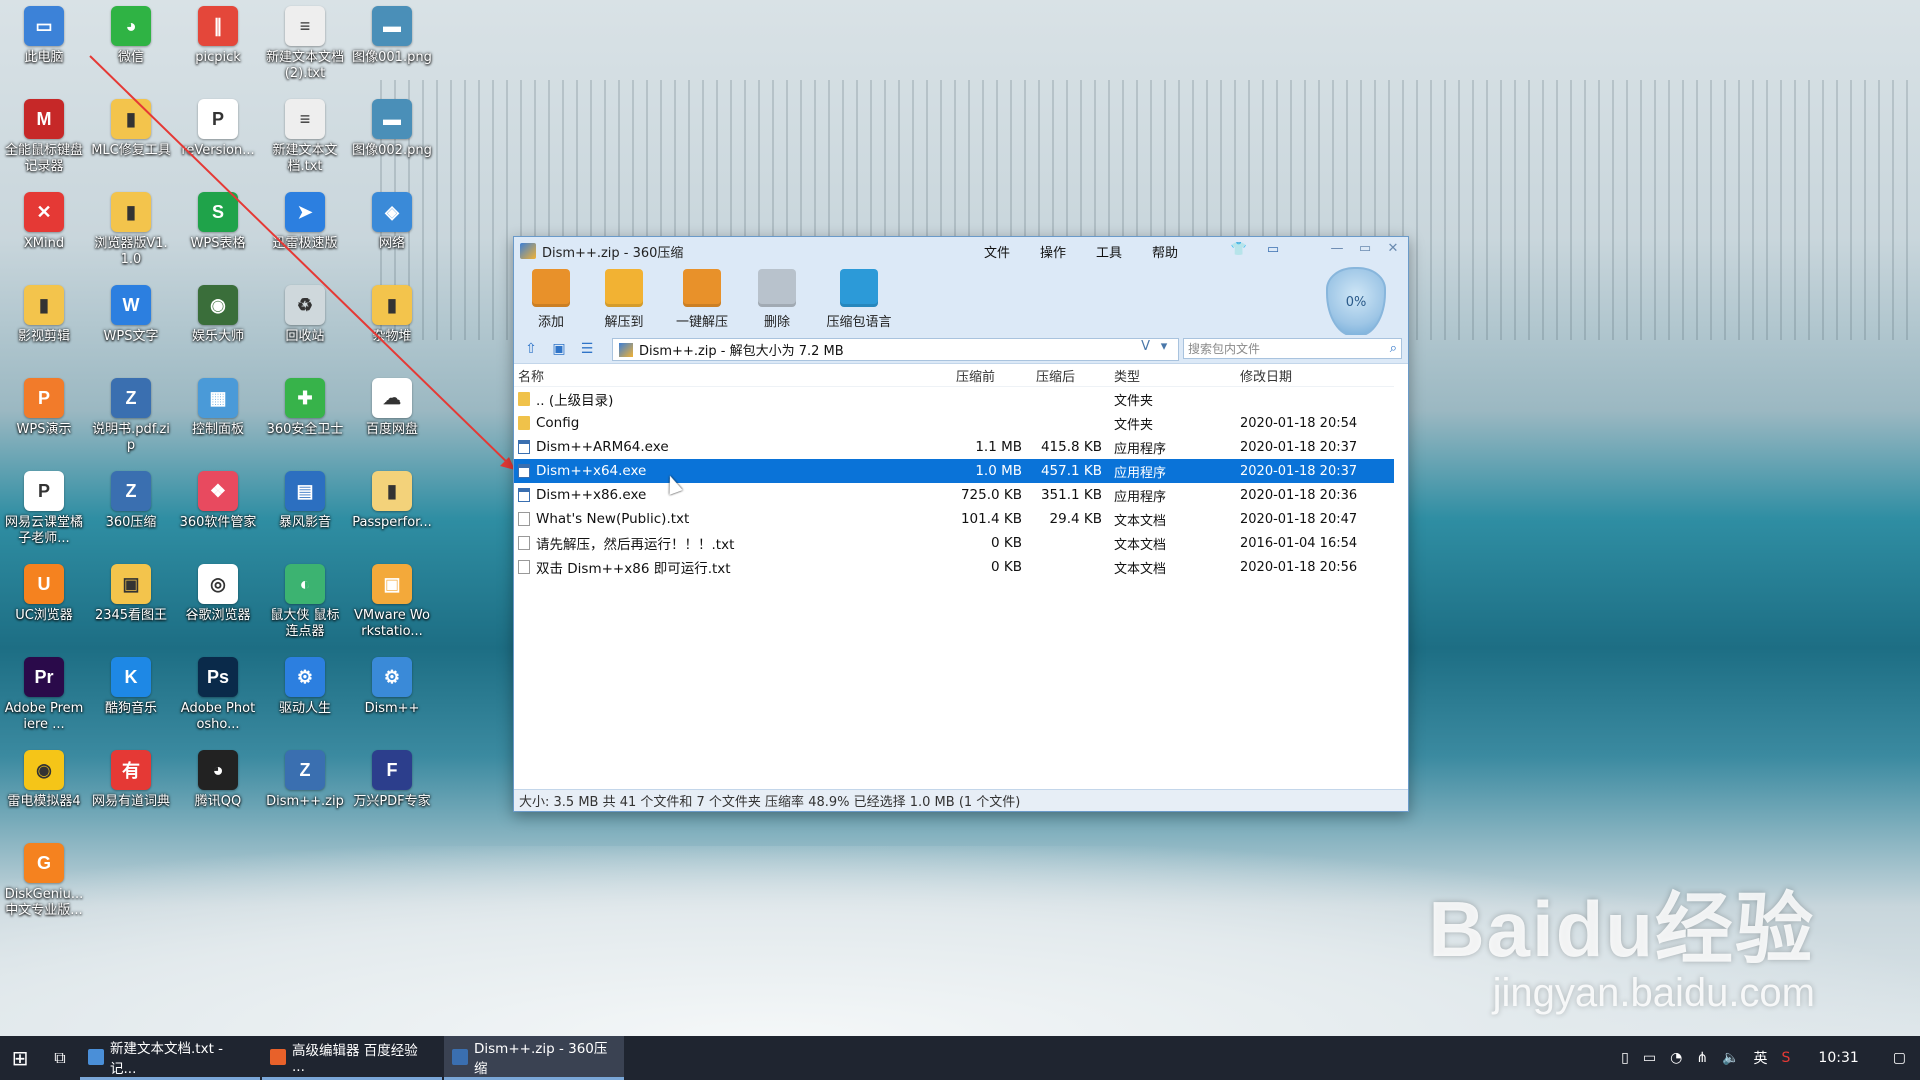 The height and width of the screenshot is (1080, 1920). Describe the element at coordinates (1292, 375) in the screenshot. I see `col-modified: 修改日期` at that location.